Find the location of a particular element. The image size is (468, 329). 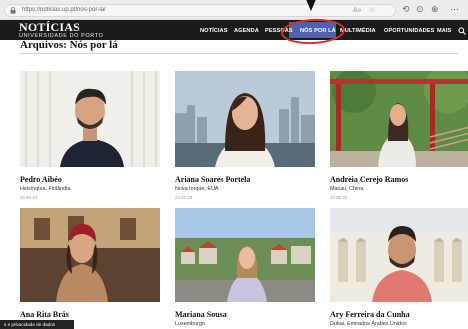

card-date: 24.03.23 is located at coordinates (184, 197).